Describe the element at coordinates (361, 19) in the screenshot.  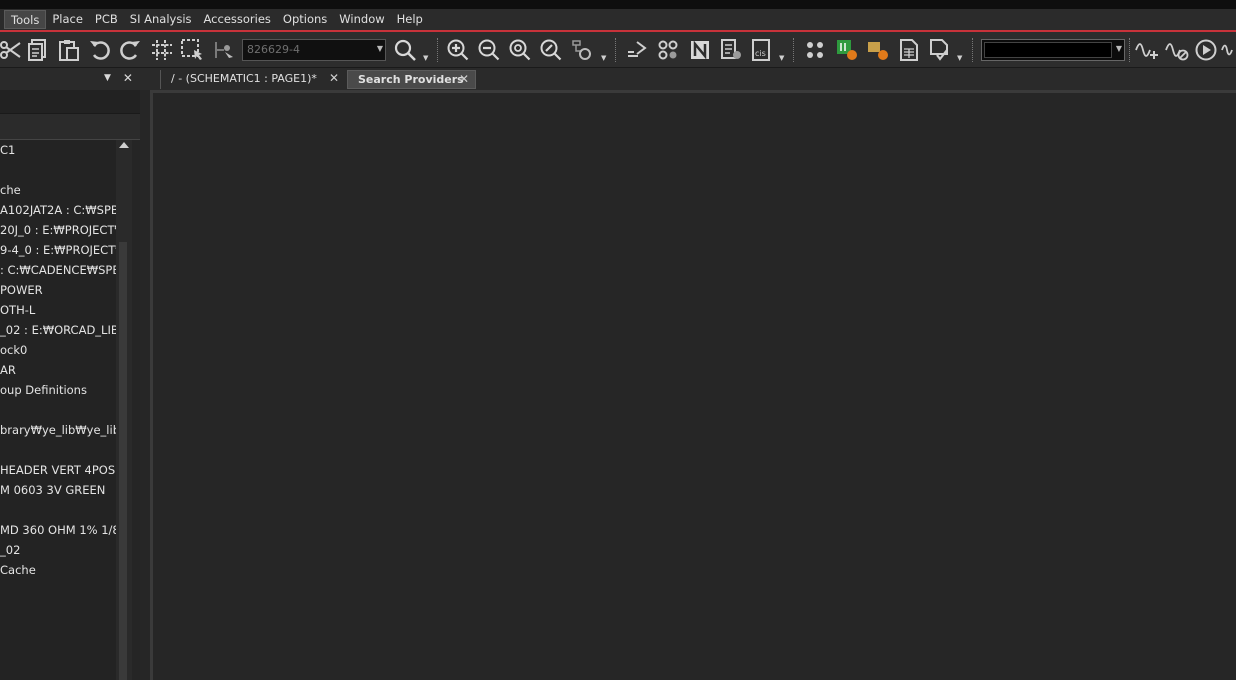
I see `menu-window: Window` at that location.